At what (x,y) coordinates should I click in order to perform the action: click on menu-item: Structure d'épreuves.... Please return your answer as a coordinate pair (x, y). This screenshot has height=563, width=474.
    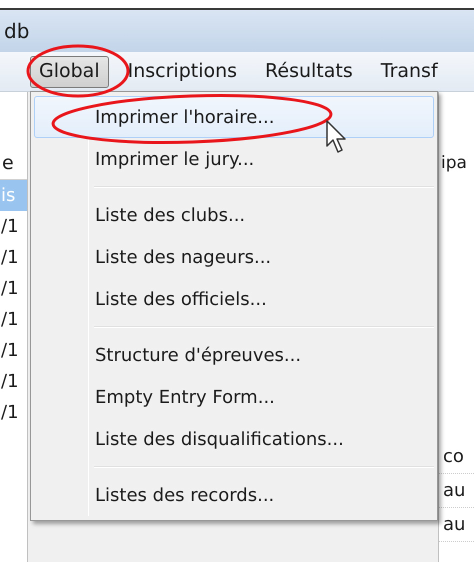
    Looking at the image, I should click on (234, 355).